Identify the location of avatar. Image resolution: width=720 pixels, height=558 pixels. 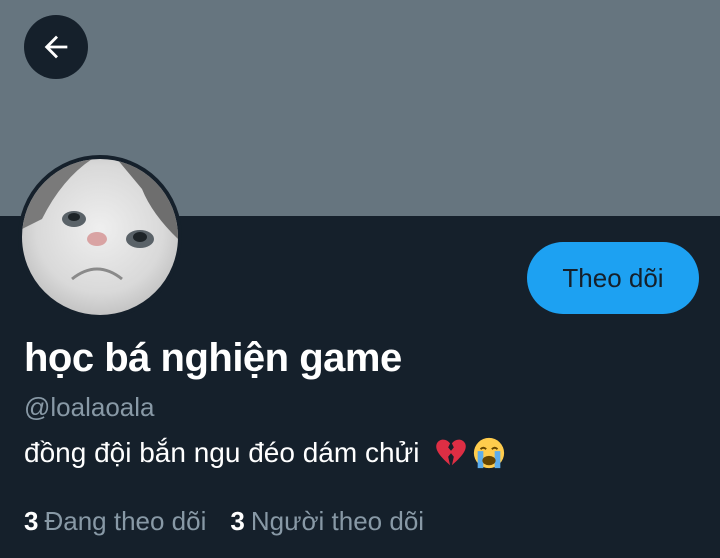
(100, 237).